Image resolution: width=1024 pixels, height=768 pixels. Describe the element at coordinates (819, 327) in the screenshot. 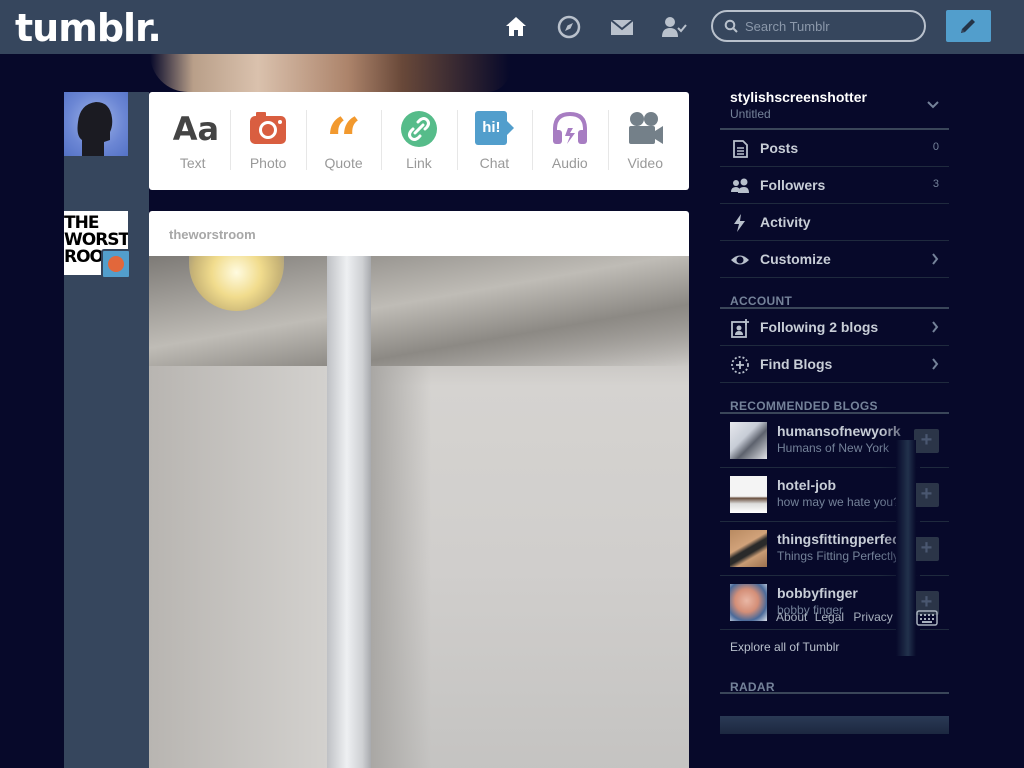

I see `sidebar-item-label: Following 2 blogs` at that location.